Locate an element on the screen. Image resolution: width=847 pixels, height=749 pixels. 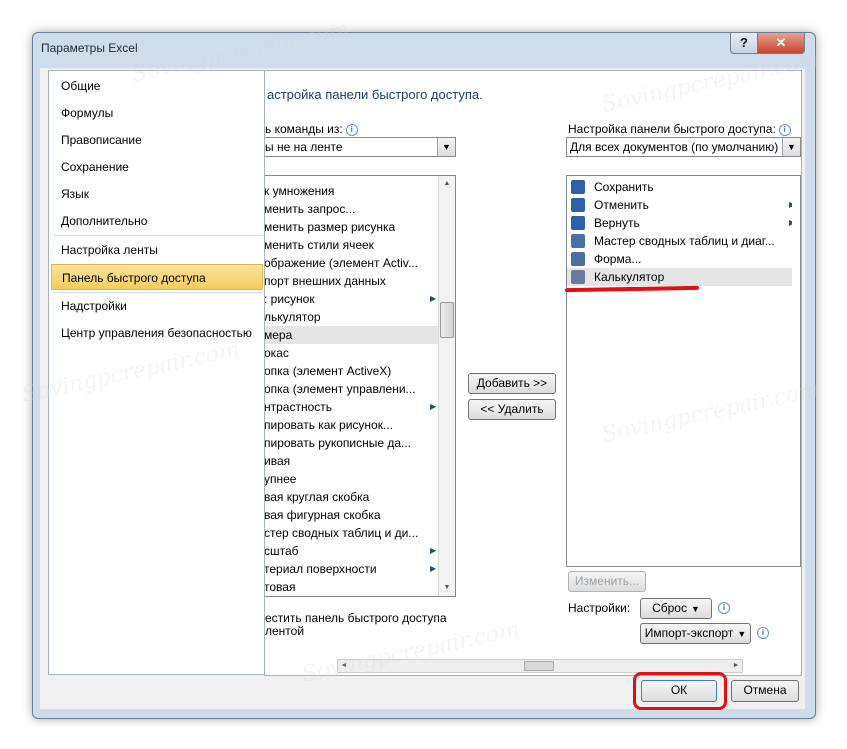
command-list-item: : рисунок ▶ is located at coordinates (353, 299).